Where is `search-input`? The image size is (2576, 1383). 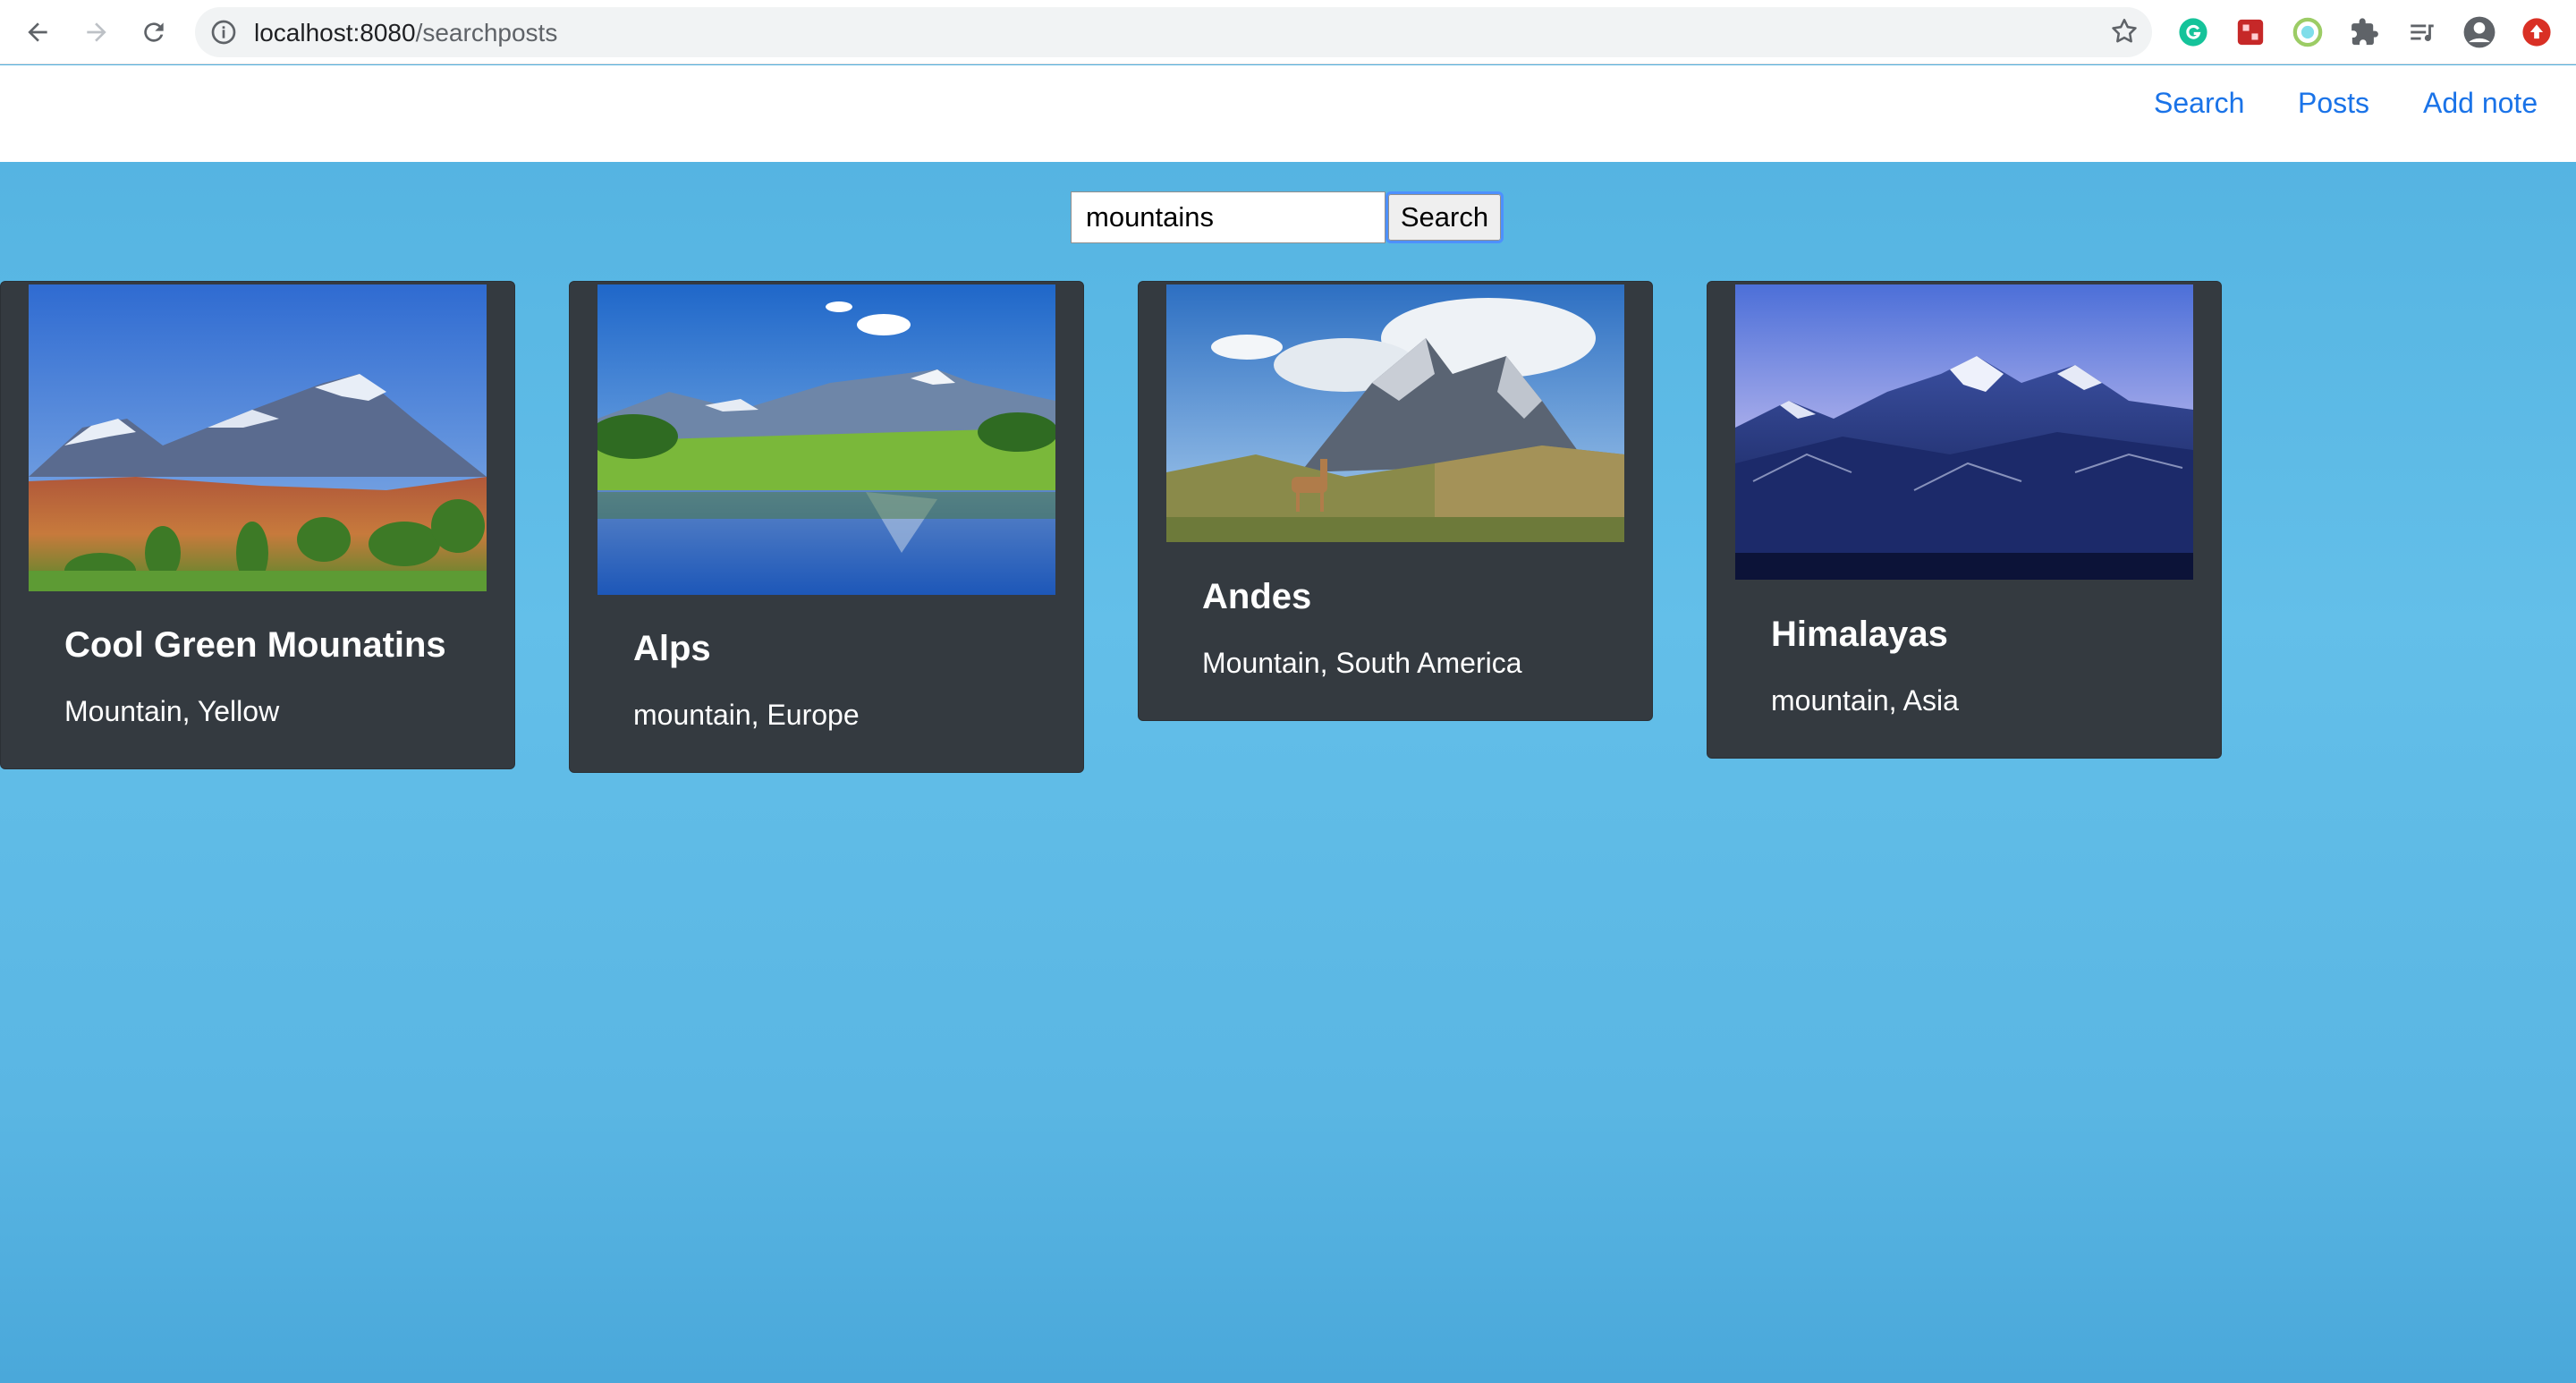 search-input is located at coordinates (1228, 217).